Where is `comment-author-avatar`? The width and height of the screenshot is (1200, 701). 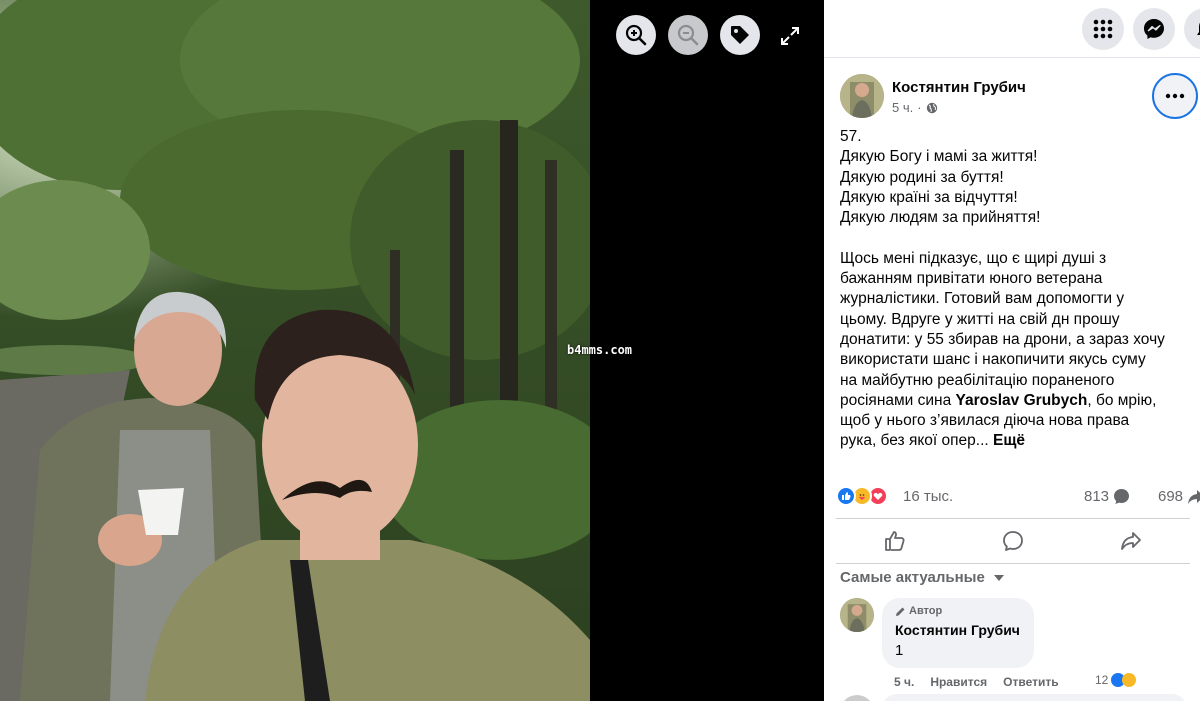
comment-author-avatar is located at coordinates (857, 615).